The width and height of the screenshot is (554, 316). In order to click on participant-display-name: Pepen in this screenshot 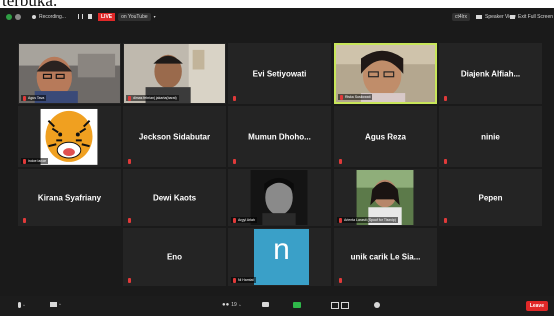, I will do `click(490, 197)`.